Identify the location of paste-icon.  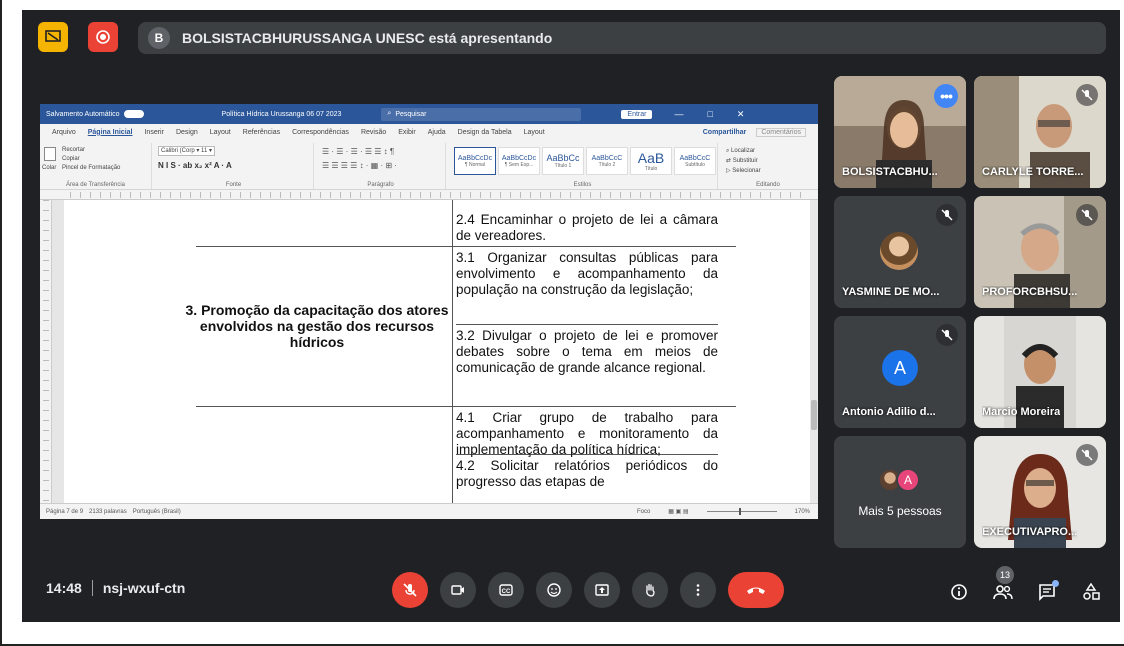
(50, 154).